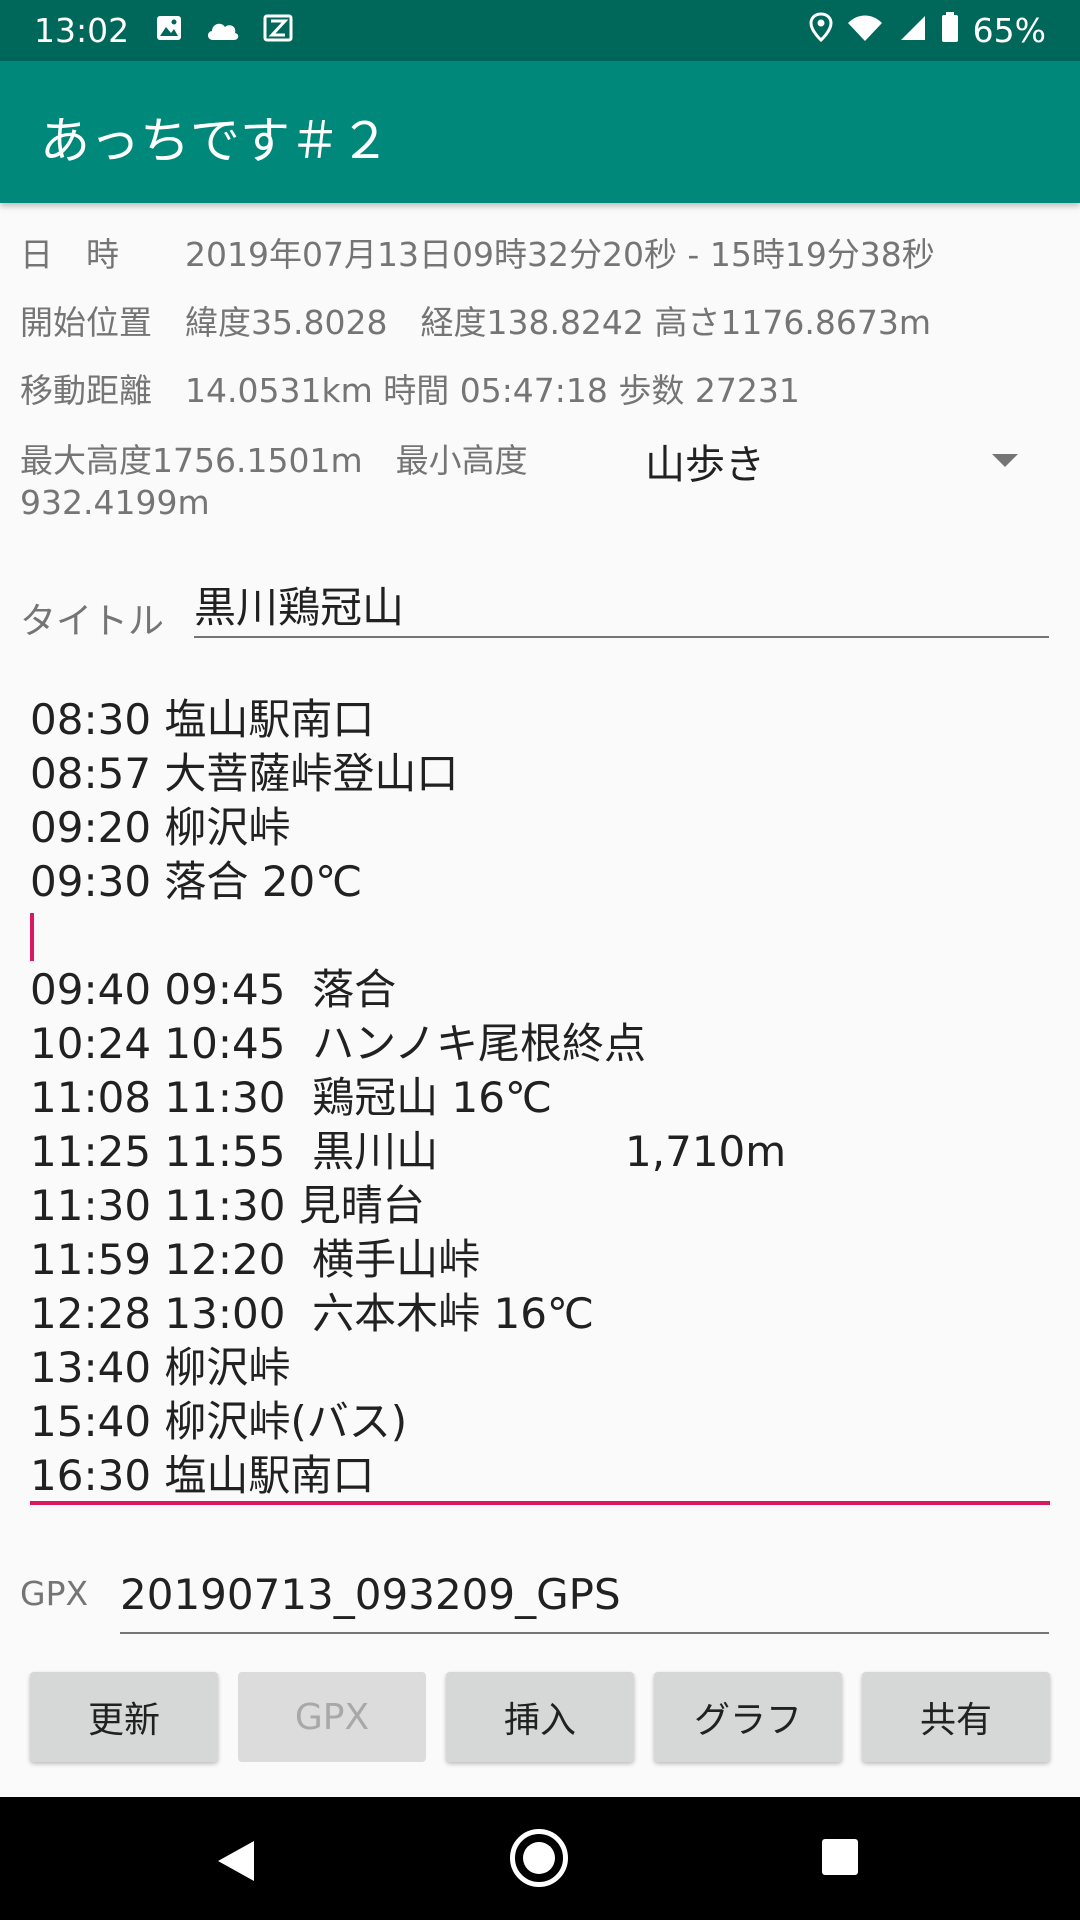  What do you see at coordinates (705, 465) in the screenshot?
I see `activity-type-value: 山歩き` at bounding box center [705, 465].